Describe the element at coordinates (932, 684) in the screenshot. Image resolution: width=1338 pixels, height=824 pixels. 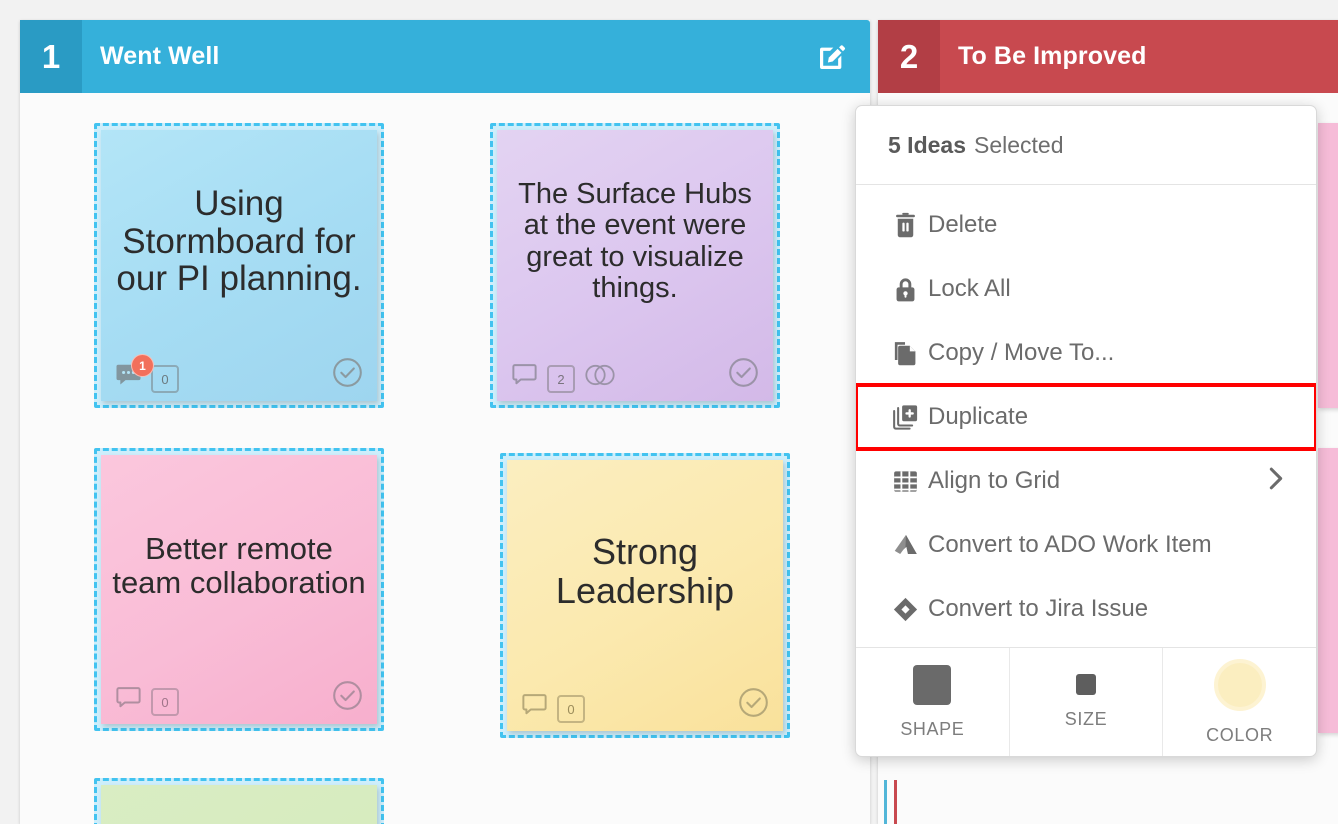
I see `square-large-swatch` at that location.